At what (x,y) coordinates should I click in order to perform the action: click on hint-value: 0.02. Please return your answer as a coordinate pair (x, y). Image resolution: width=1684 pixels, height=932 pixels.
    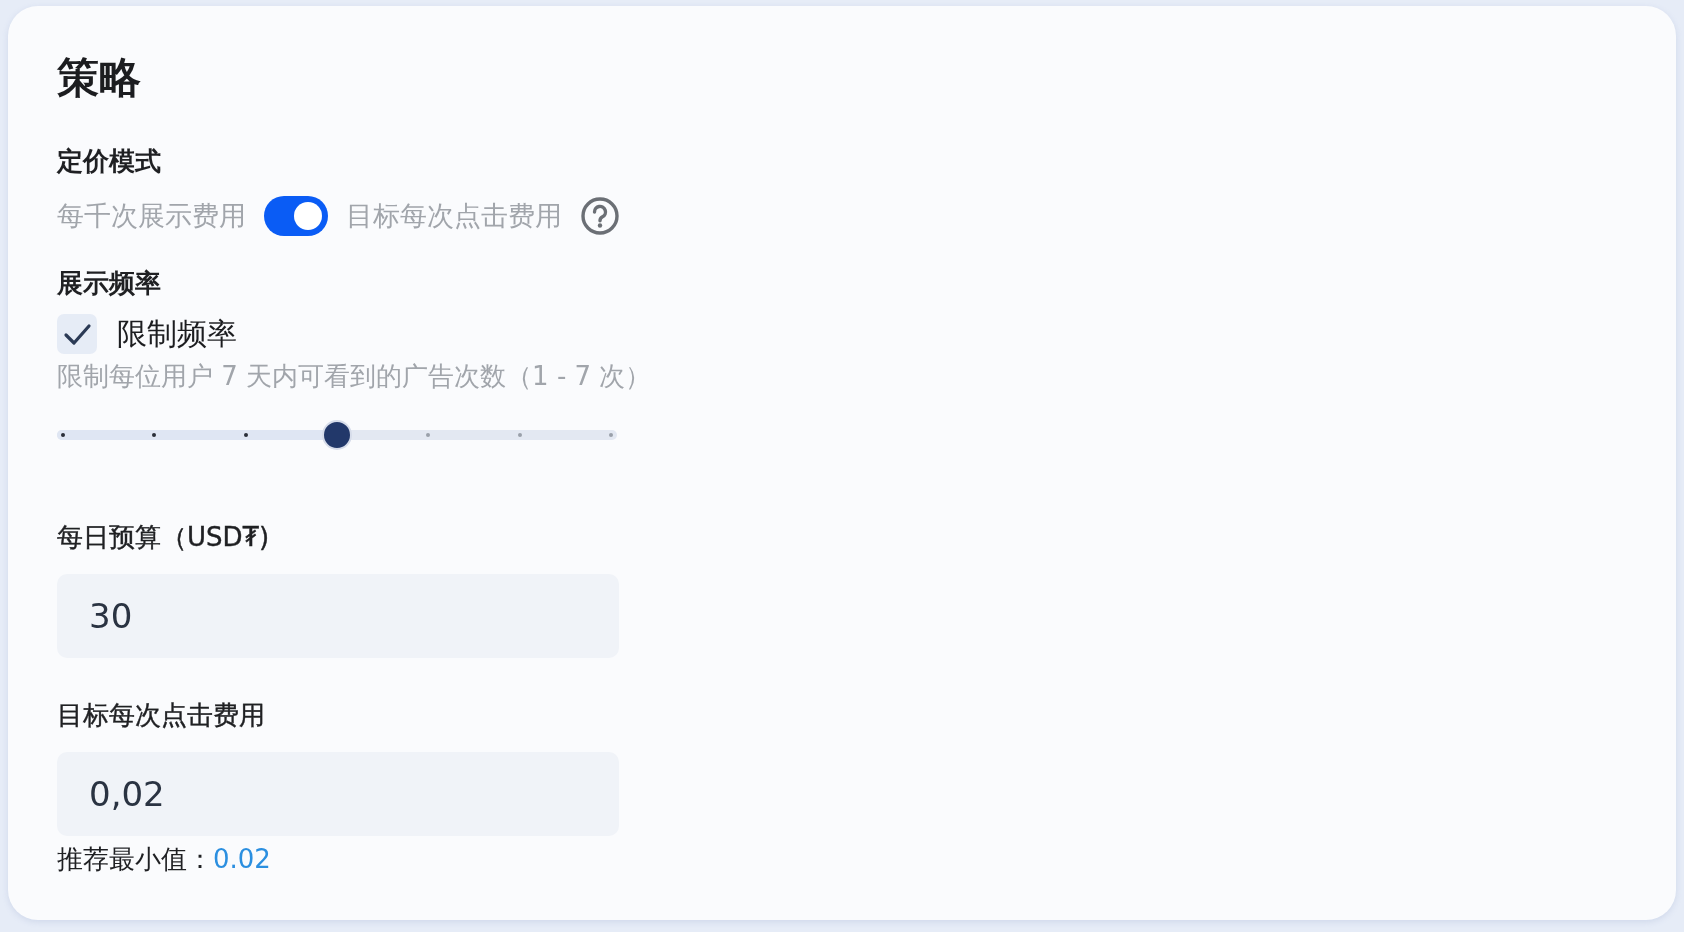
    Looking at the image, I should click on (242, 859).